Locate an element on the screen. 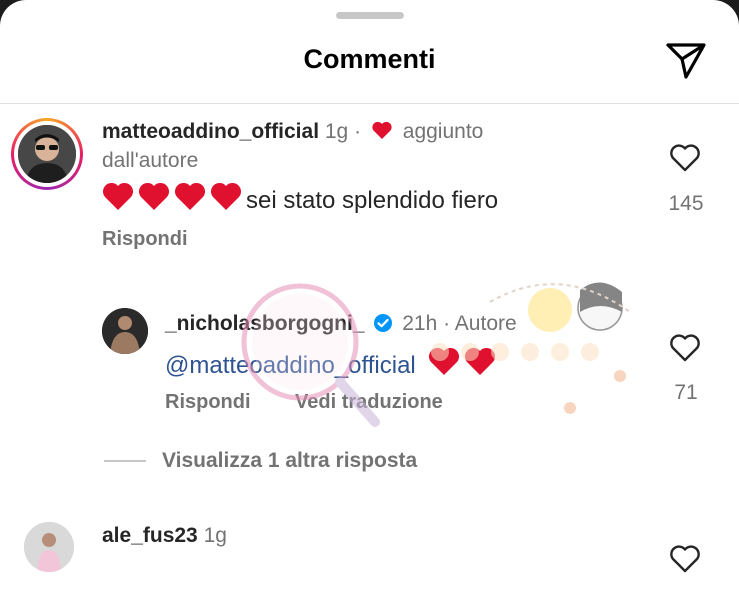  comment-text: sei stato splendido fiero is located at coordinates (300, 199).